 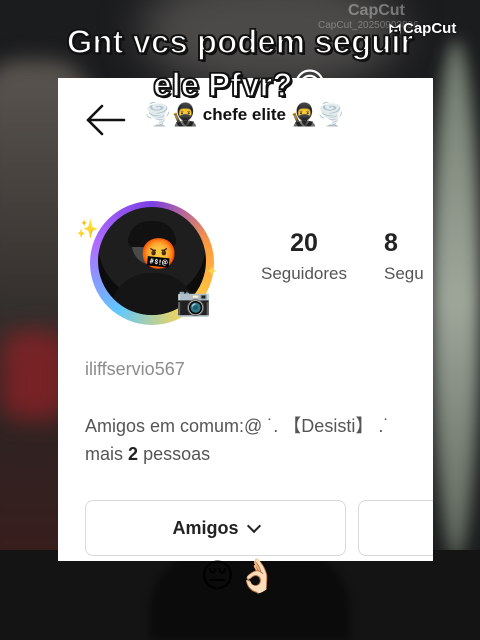 What do you see at coordinates (391, 243) in the screenshot?
I see `following-count: 8` at bounding box center [391, 243].